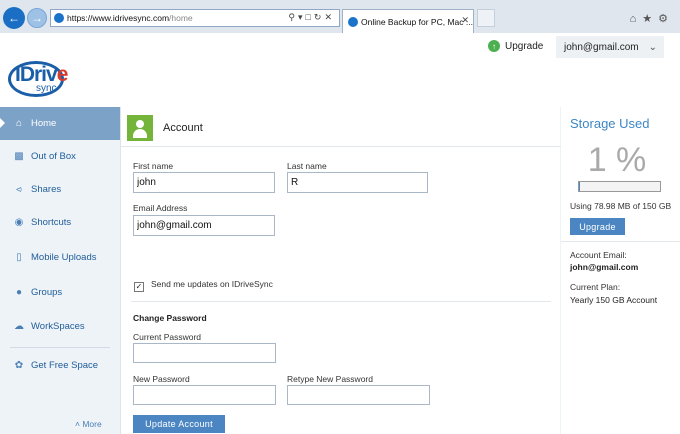 The width and height of the screenshot is (680, 434). What do you see at coordinates (341, 301) in the screenshot?
I see `section-divider` at bounding box center [341, 301].